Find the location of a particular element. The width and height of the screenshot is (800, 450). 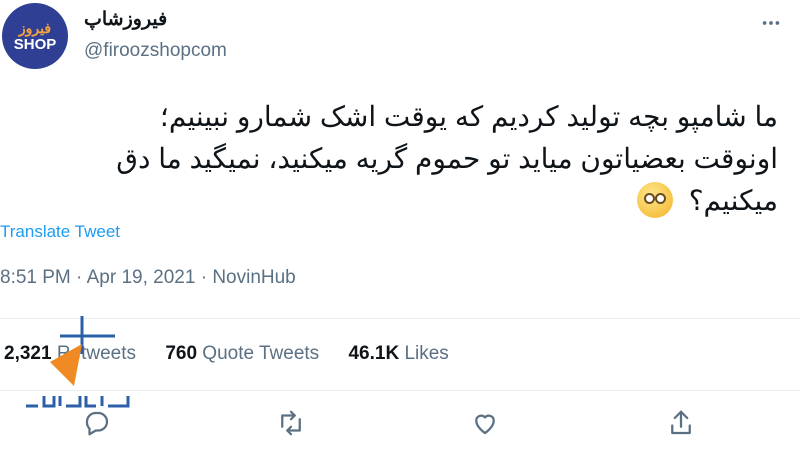

avatar: فيروز SHOP is located at coordinates (35, 36).